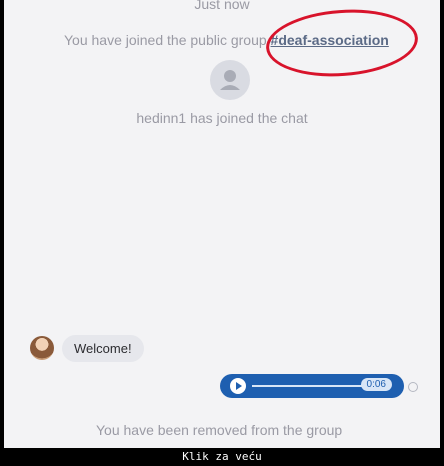 The width and height of the screenshot is (444, 466). What do you see at coordinates (230, 80) in the screenshot?
I see `user-icon` at bounding box center [230, 80].